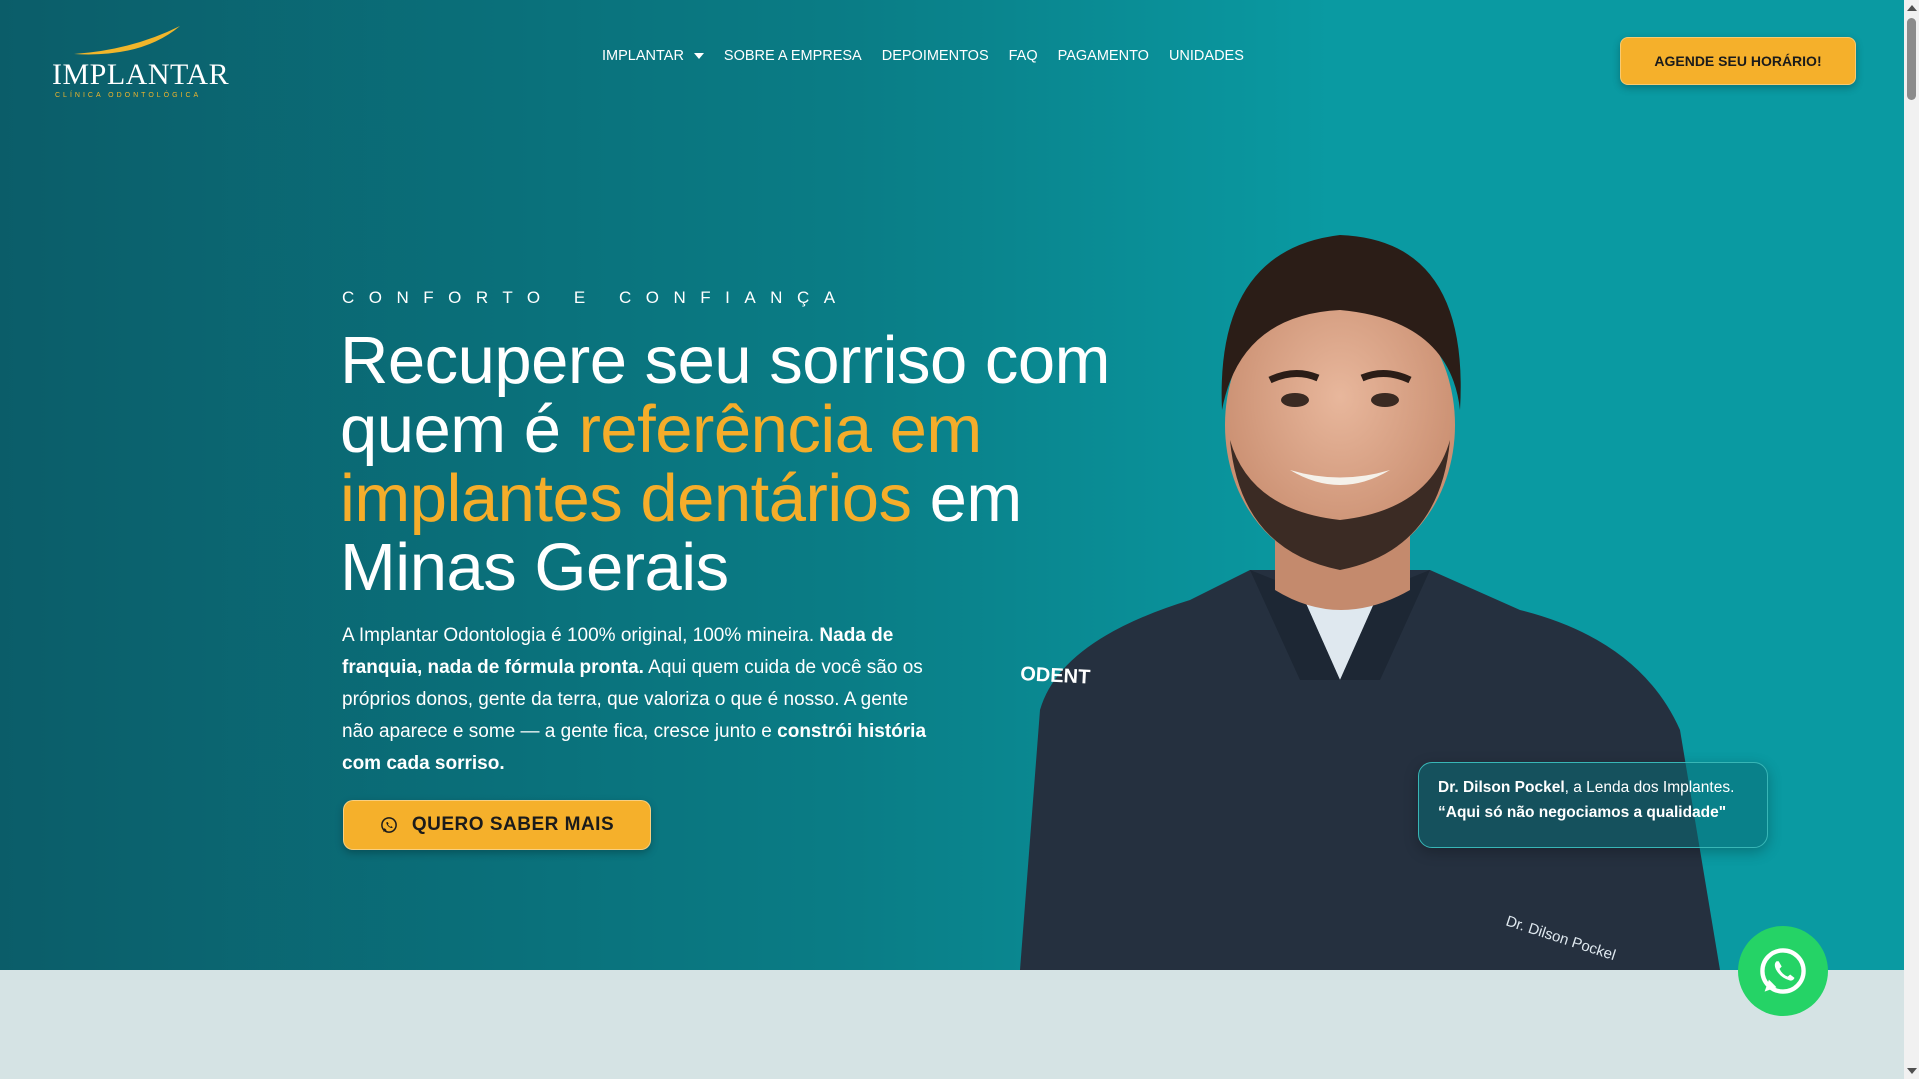 The width and height of the screenshot is (1919, 1079). I want to click on doctor-name: Dr. Dilson Pockel, so click(1501, 787).